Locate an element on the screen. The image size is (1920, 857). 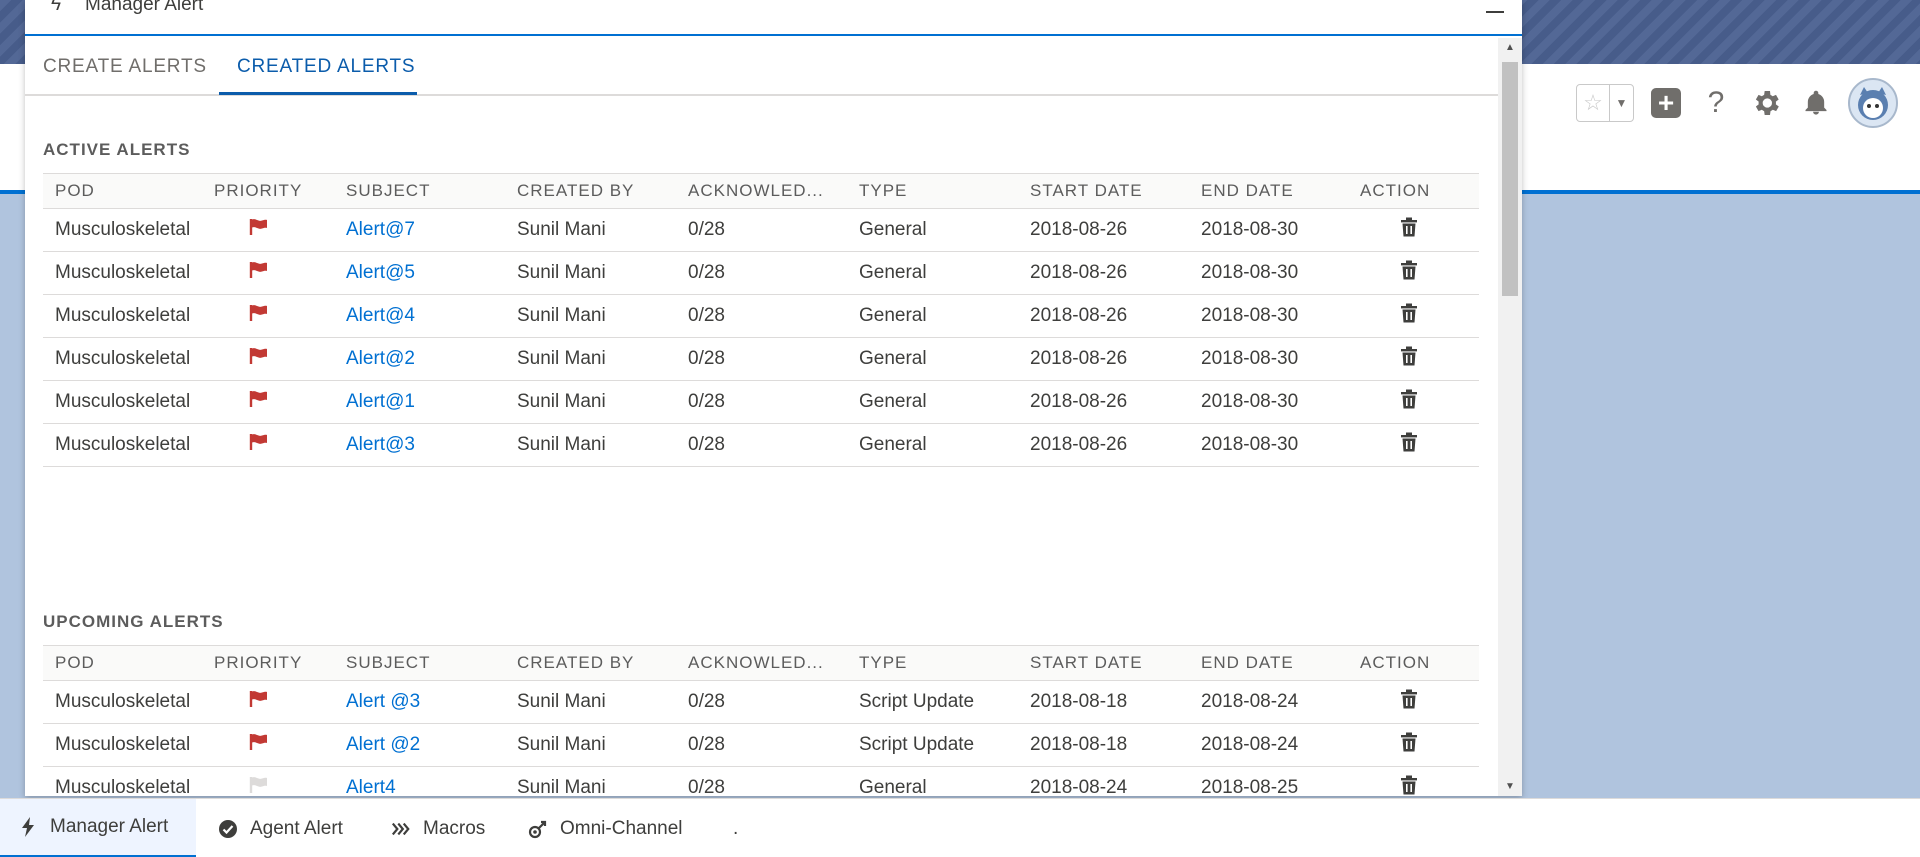
subject-link: Alert@5 is located at coordinates (380, 272).